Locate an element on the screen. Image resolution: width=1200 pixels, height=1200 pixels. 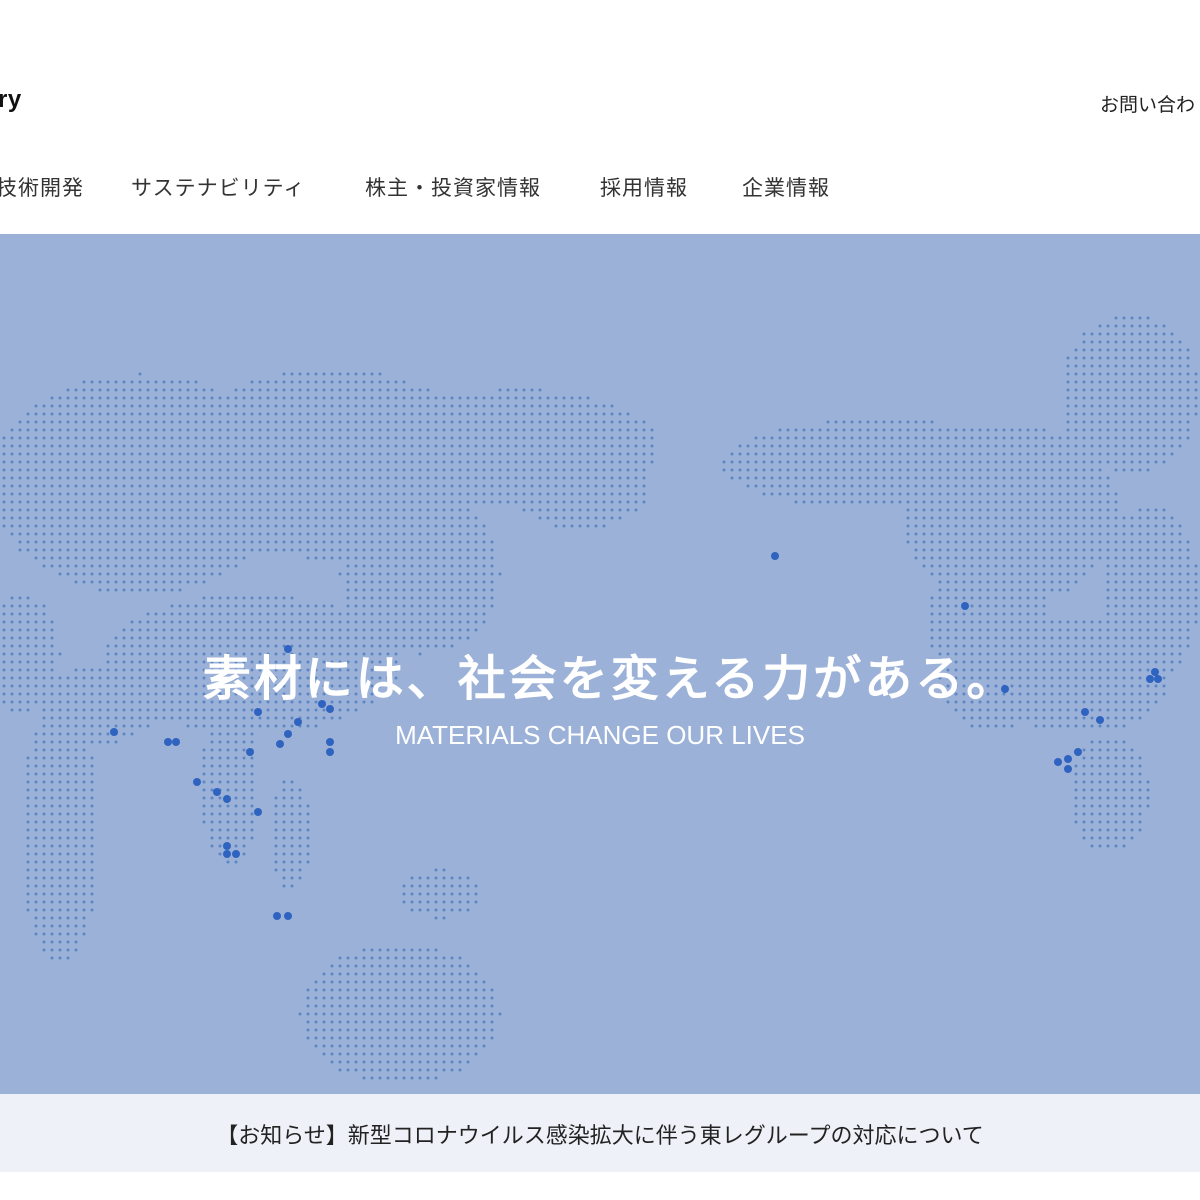
nav-item-sustainability: サステナビリティ is located at coordinates (218, 187).